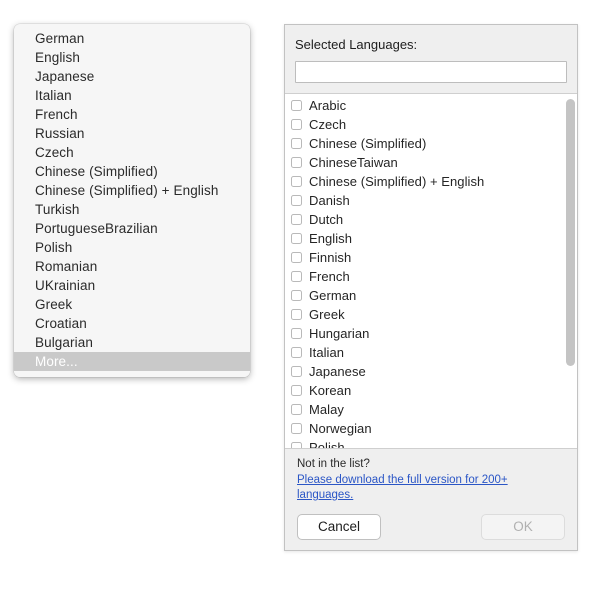 Image resolution: width=600 pixels, height=600 pixels. What do you see at coordinates (132, 323) in the screenshot?
I see `dropdown-option: Croatian` at bounding box center [132, 323].